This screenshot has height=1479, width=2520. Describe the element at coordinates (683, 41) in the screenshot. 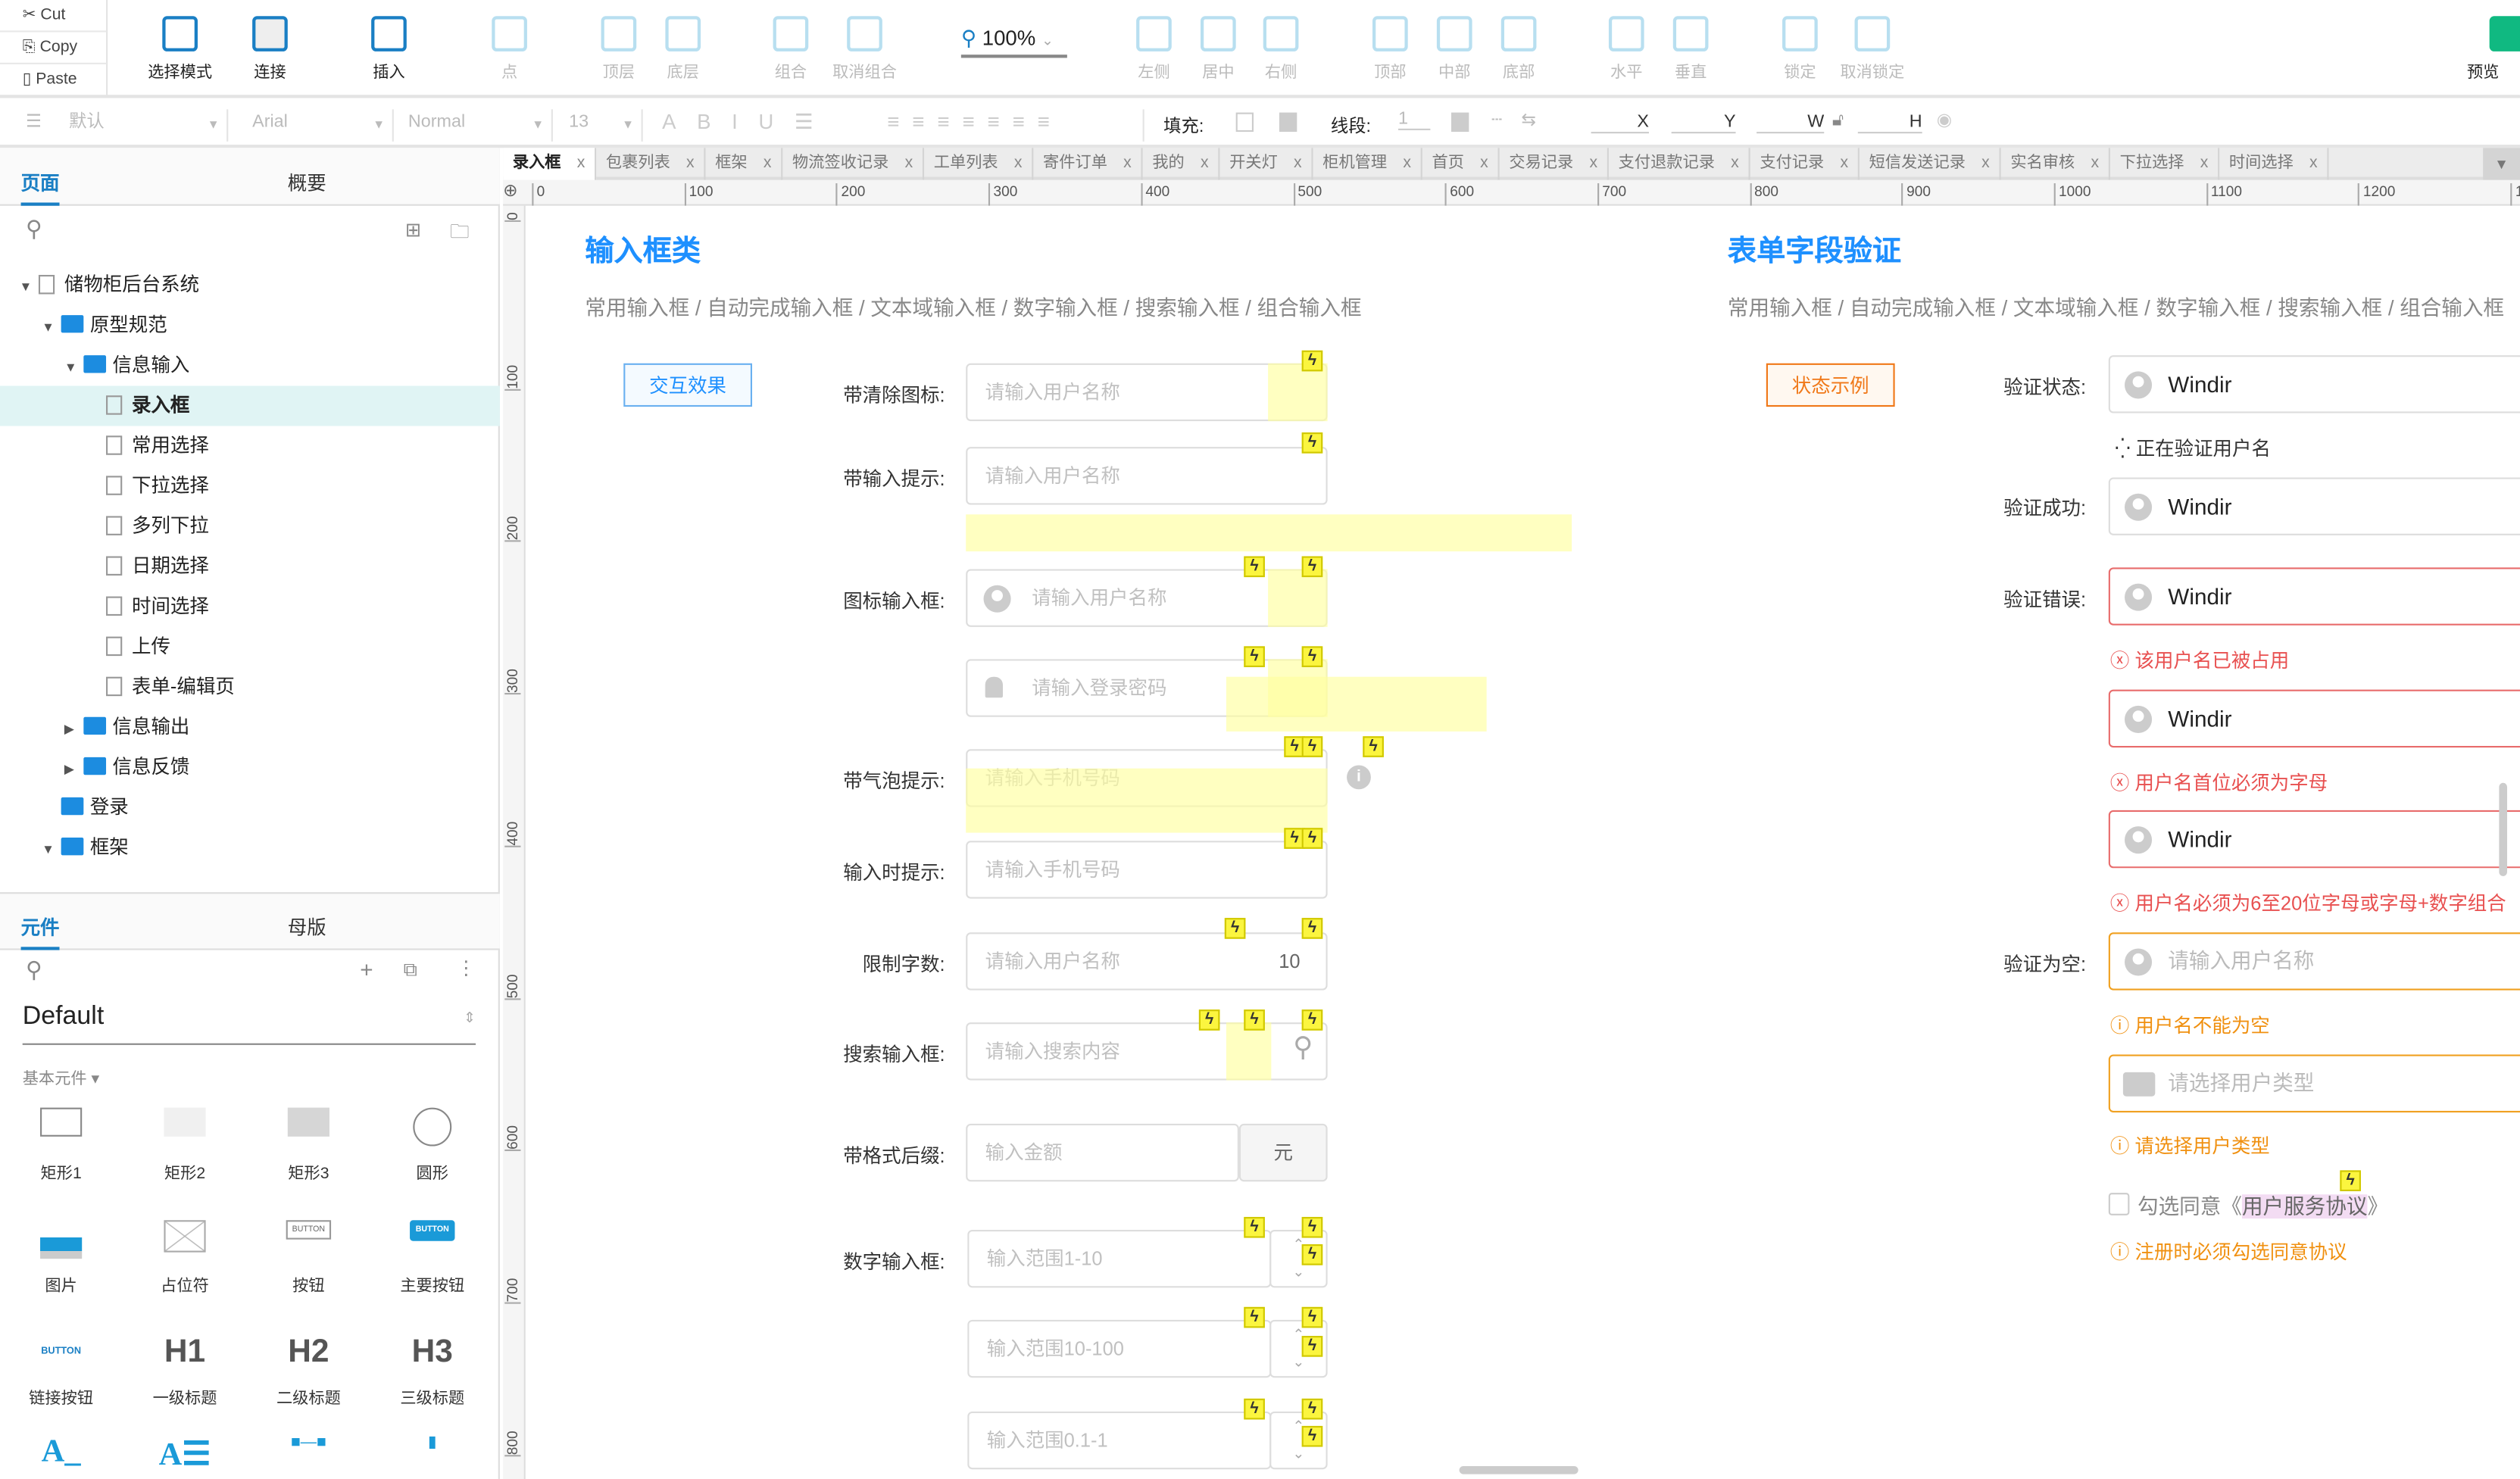

I see `send-back-button: 底层` at that location.